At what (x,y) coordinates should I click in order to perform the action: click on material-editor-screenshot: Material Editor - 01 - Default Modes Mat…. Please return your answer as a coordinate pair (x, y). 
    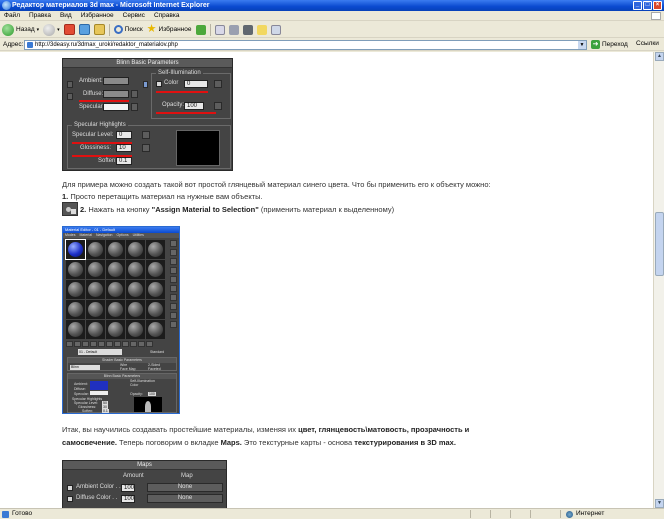
    Looking at the image, I should click on (121, 320).